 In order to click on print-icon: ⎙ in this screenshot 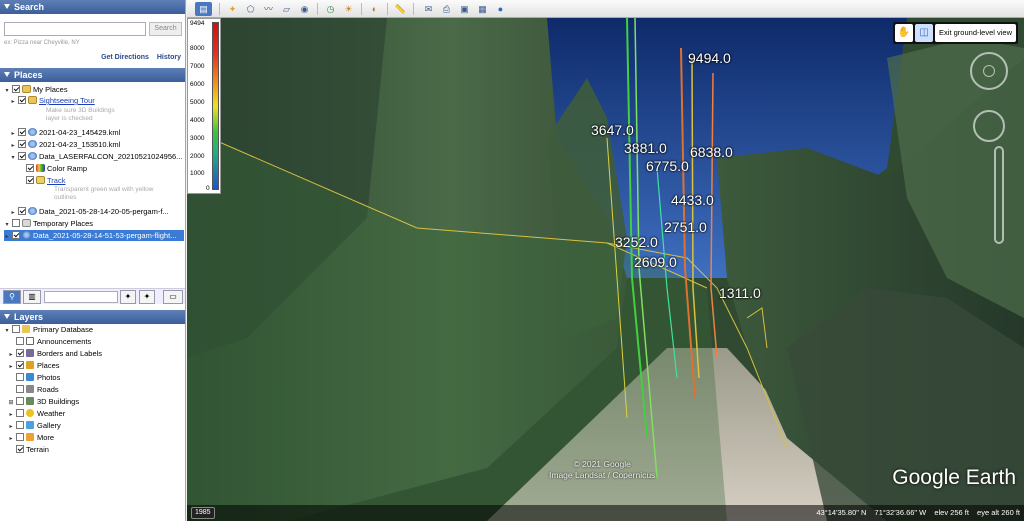, I will do `click(446, 9)`.